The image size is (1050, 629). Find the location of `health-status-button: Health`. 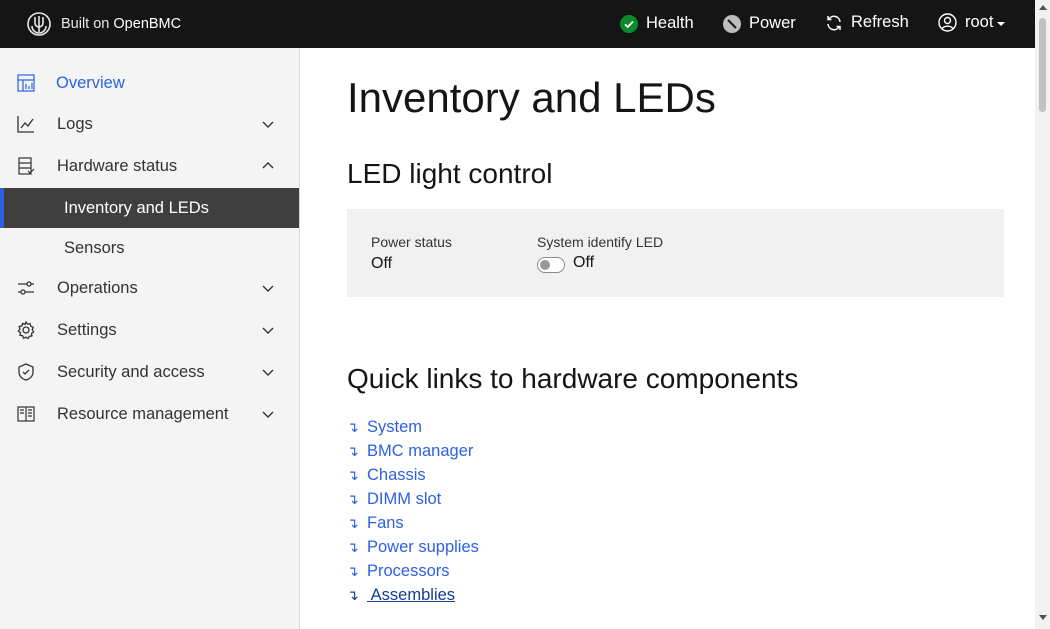

health-status-button: Health is located at coordinates (657, 23).